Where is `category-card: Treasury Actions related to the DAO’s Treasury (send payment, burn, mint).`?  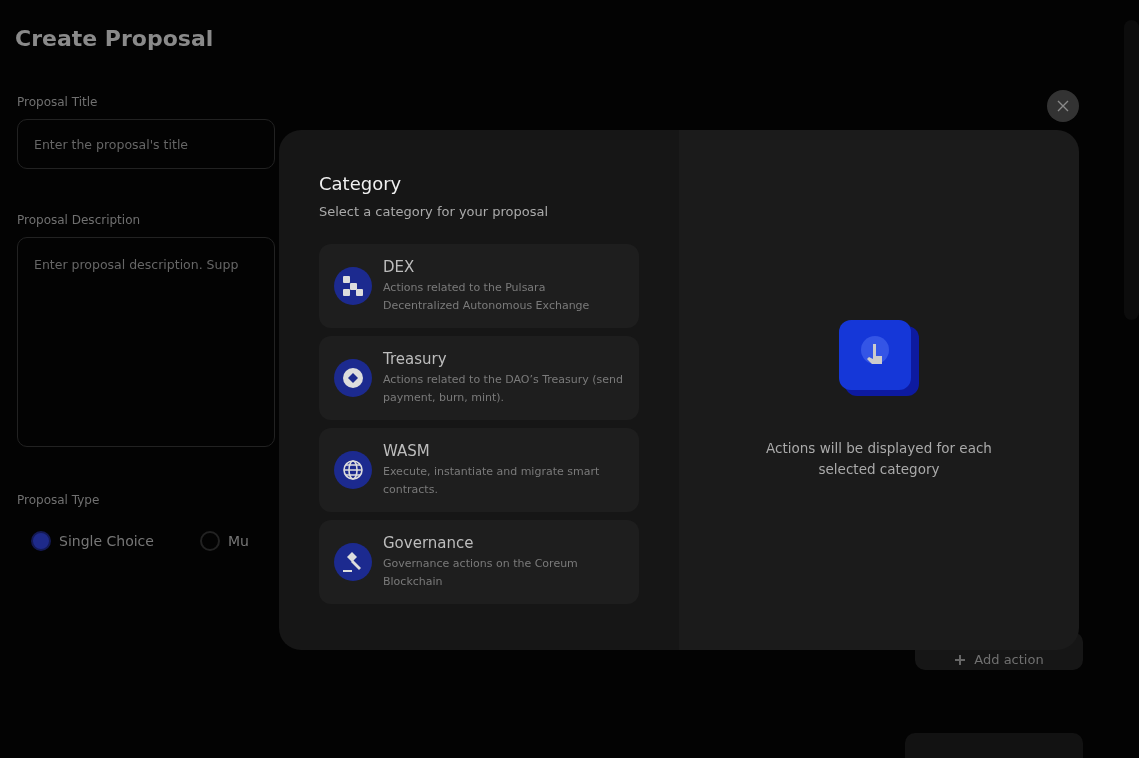 category-card: Treasury Actions related to the DAO’s Treasury (send payment, burn, mint). is located at coordinates (479, 378).